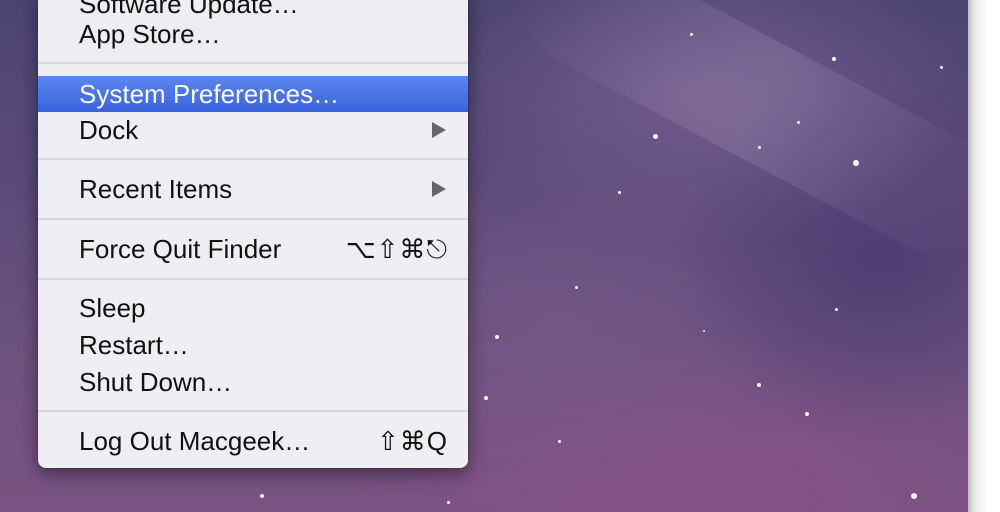 The width and height of the screenshot is (1000, 512). Describe the element at coordinates (984, 256) in the screenshot. I see `window-right-edge` at that location.